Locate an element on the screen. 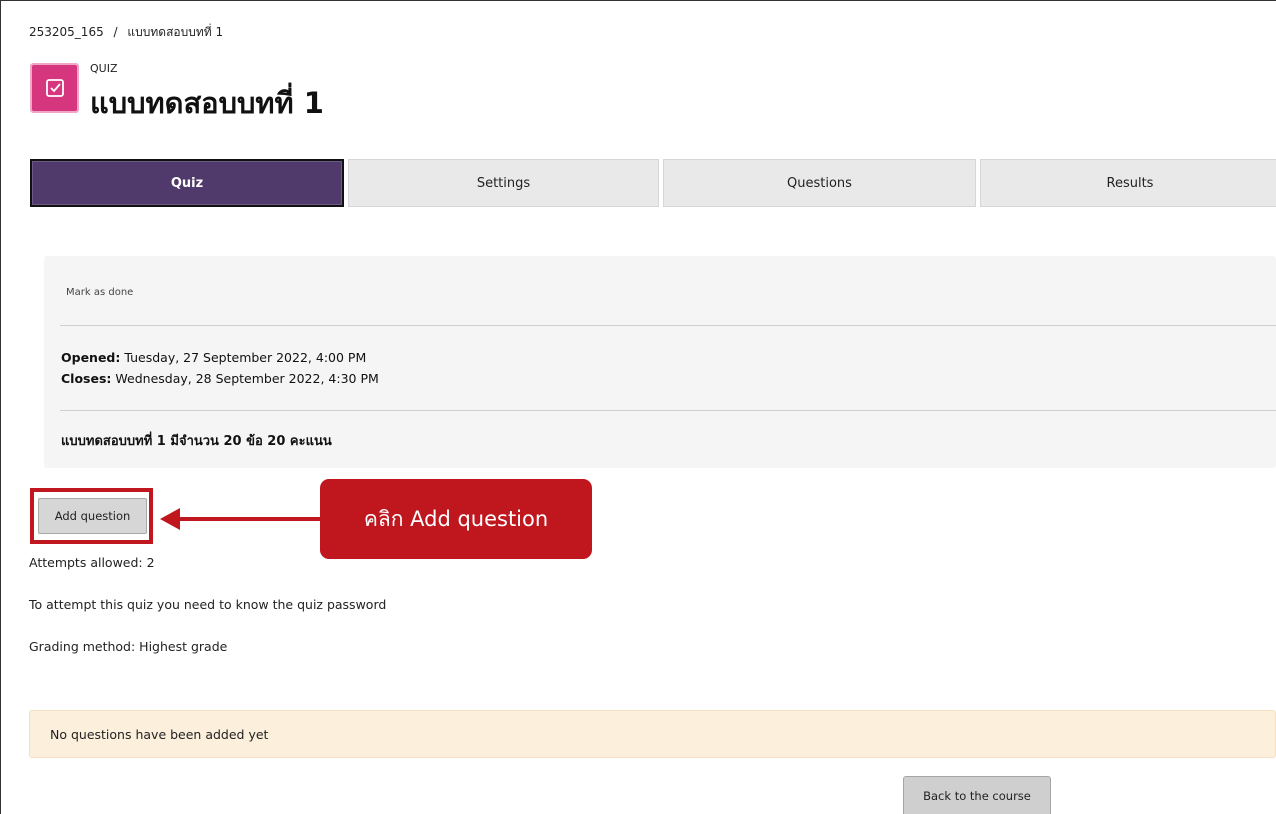 This screenshot has height=814, width=1276. activity-type-label: QUIZ is located at coordinates (104, 68).